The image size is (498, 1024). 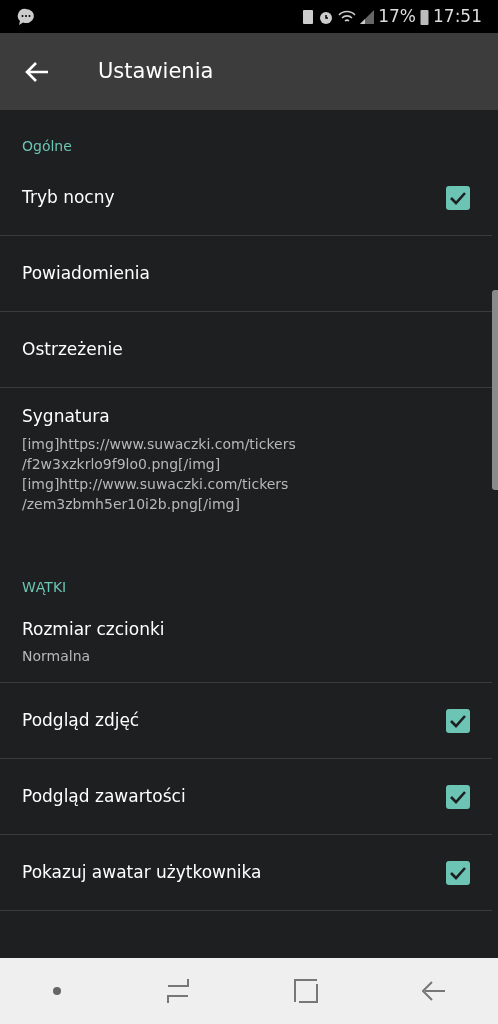 I want to click on back-button, so click(x=37, y=71).